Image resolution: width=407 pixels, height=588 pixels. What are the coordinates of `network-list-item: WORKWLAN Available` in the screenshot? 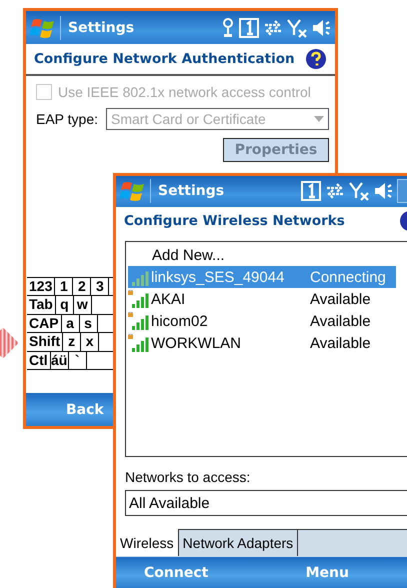 It's located at (262, 343).